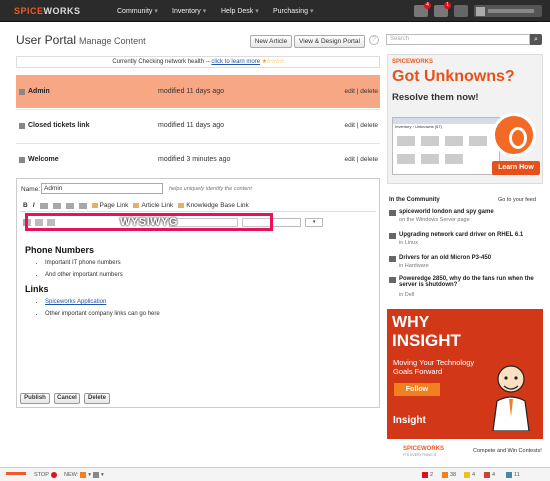  What do you see at coordinates (514, 135) in the screenshot?
I see `question-mark-icon` at bounding box center [514, 135].